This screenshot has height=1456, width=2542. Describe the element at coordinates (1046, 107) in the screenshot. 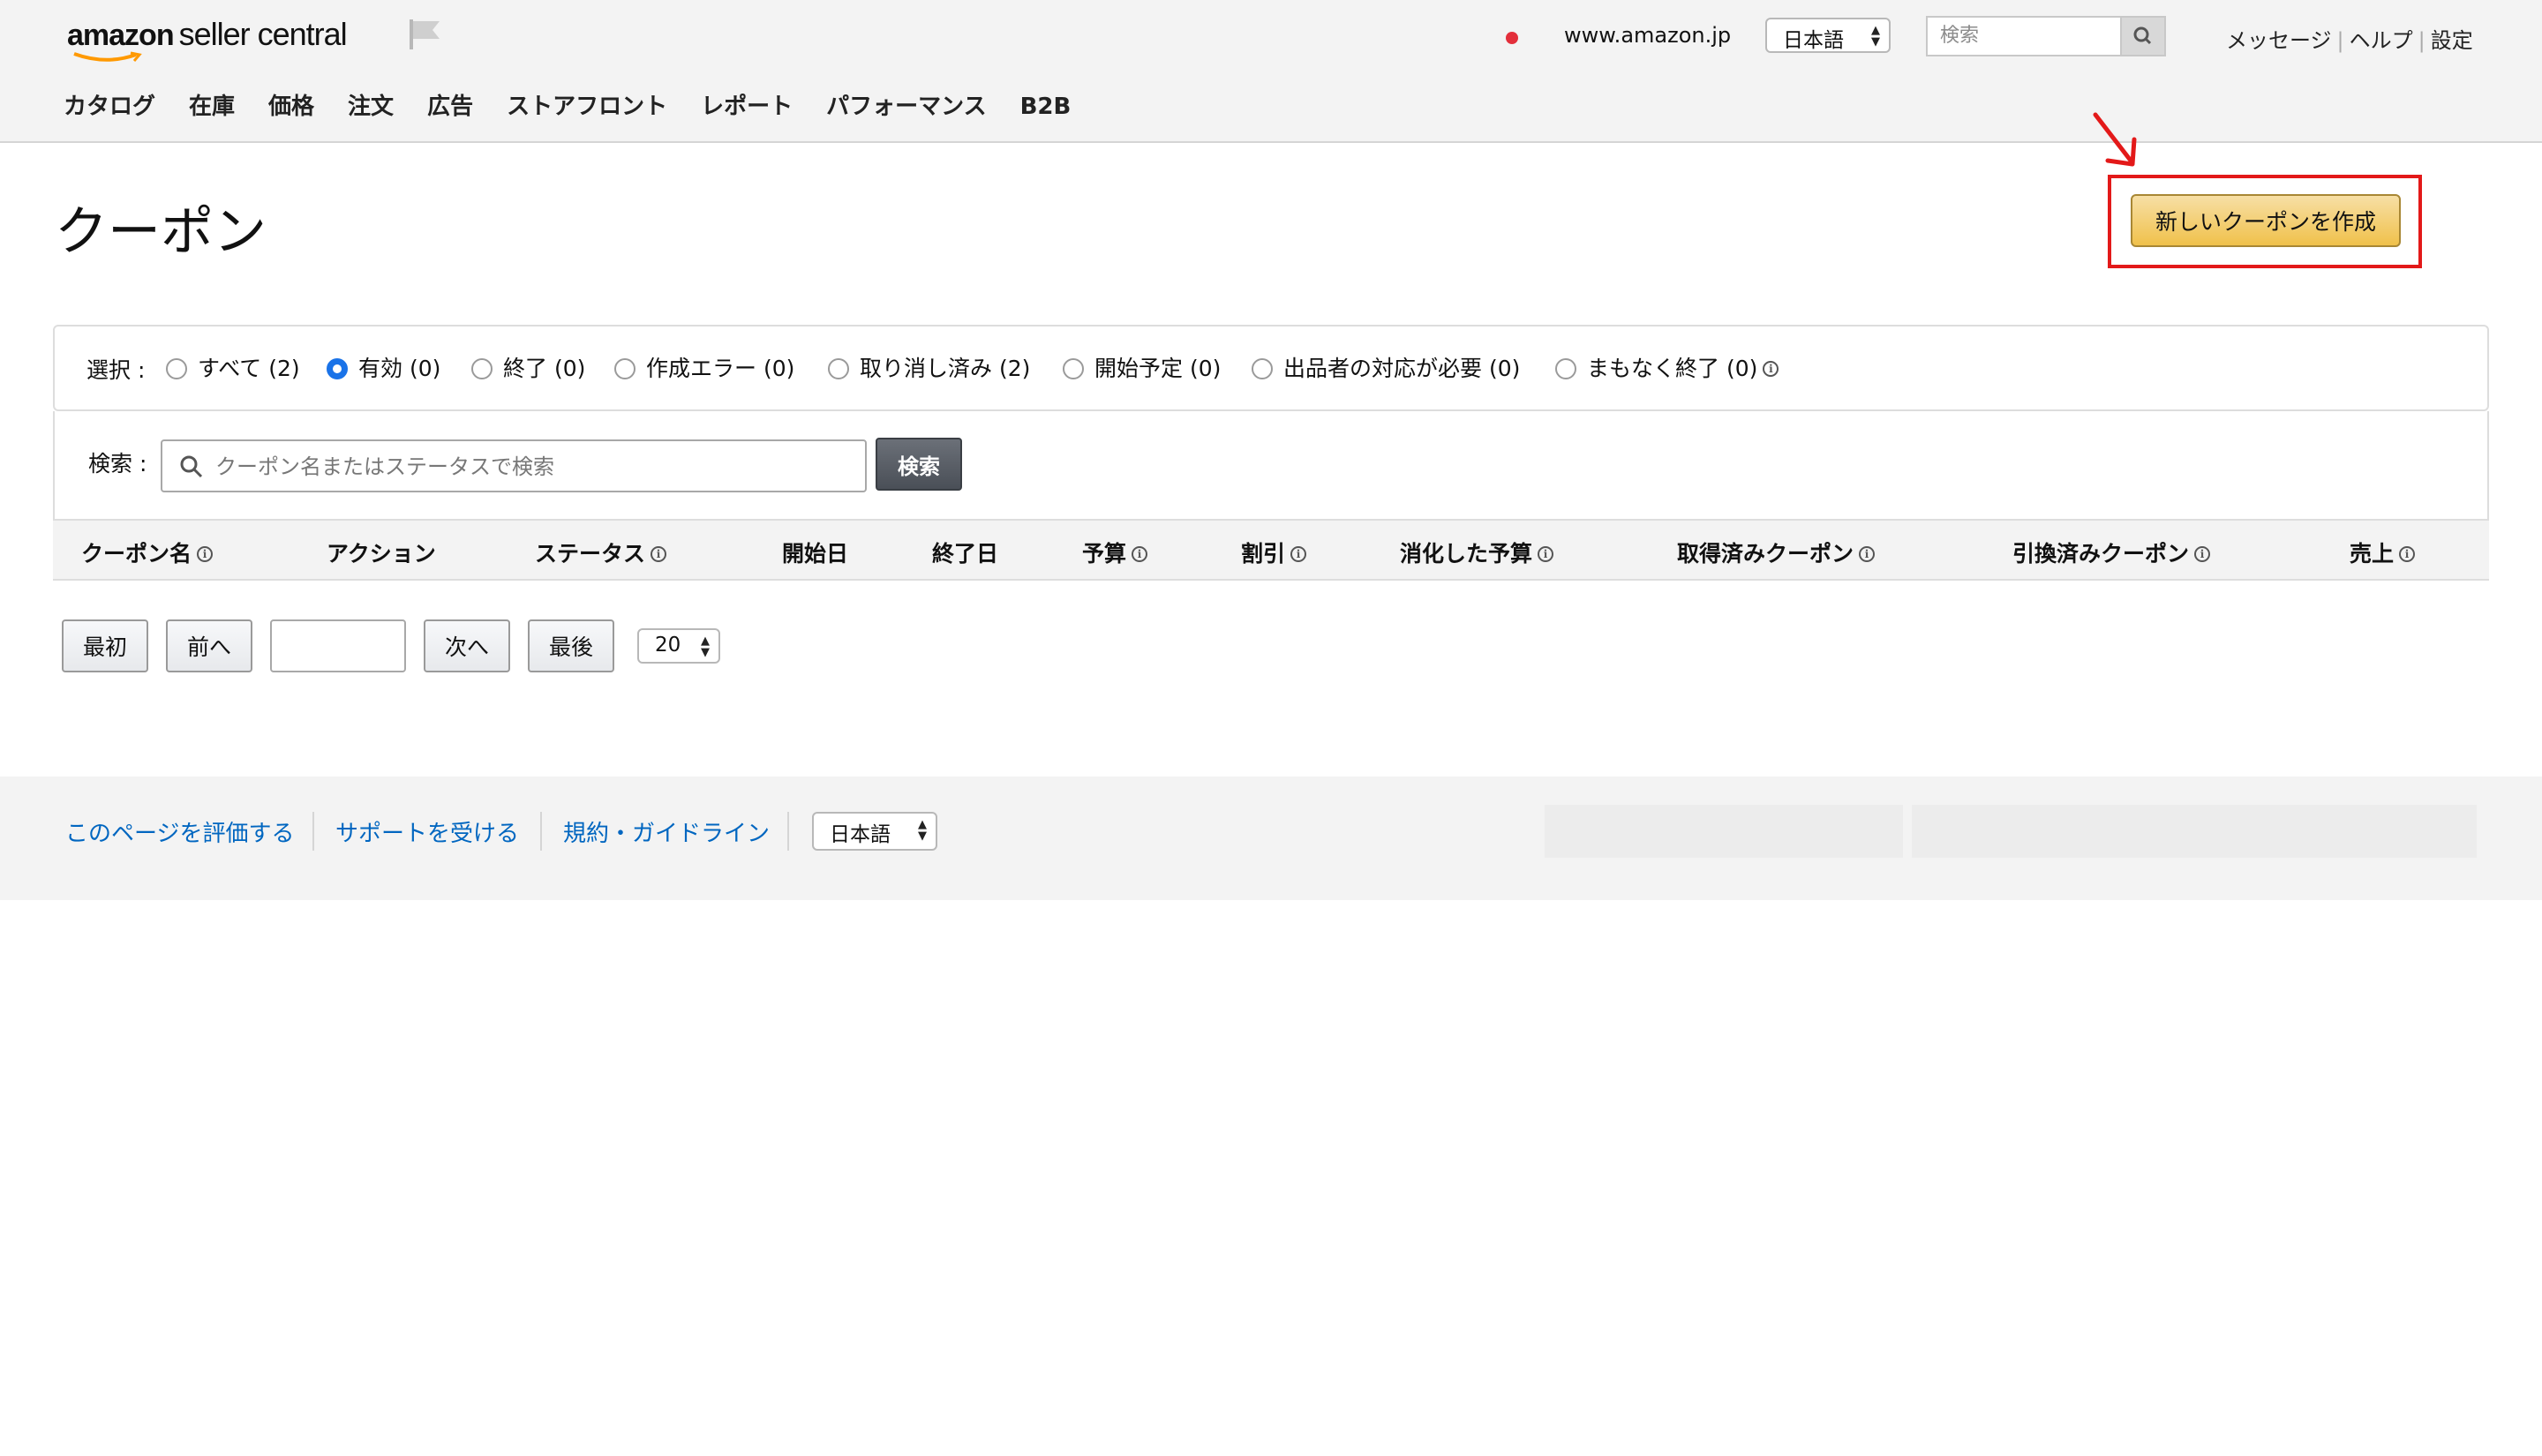

I see `nav-b2b: B2B` at that location.